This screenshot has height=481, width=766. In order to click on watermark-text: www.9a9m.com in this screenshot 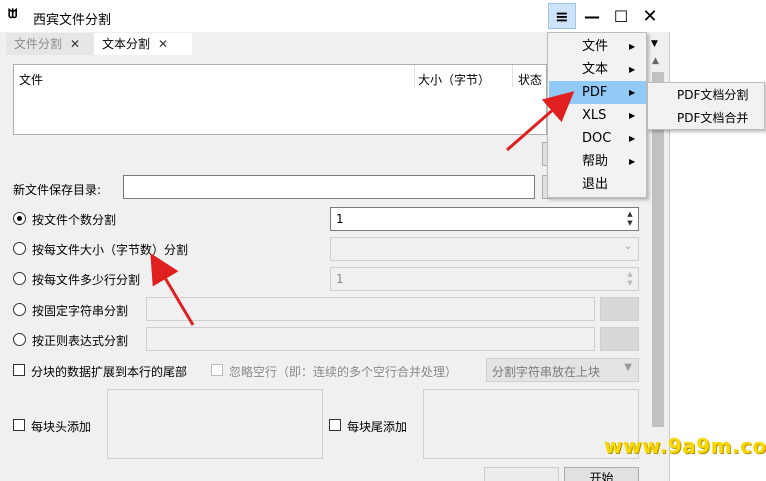, I will do `click(685, 446)`.